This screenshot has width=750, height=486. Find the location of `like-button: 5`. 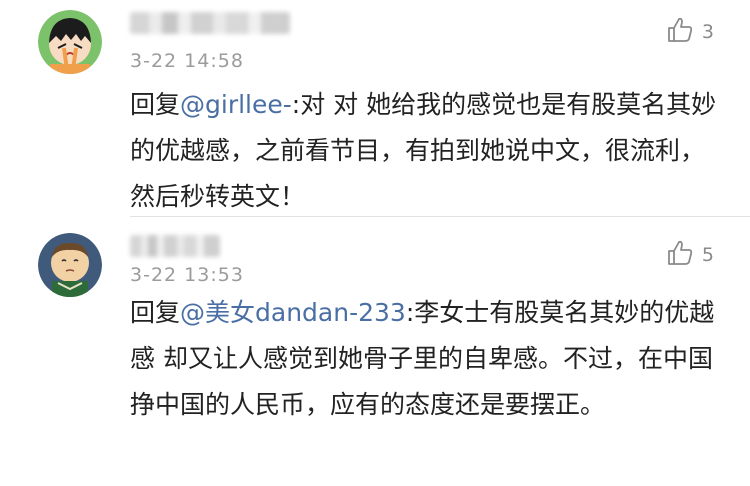

like-button: 5 is located at coordinates (690, 255).